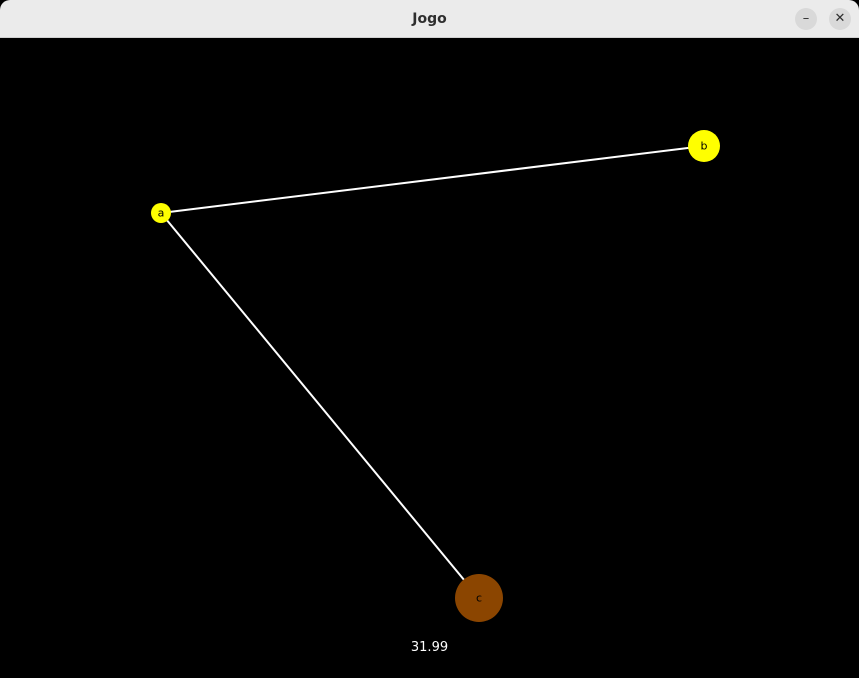 This screenshot has height=678, width=859. I want to click on node-a-label: a, so click(161, 213).